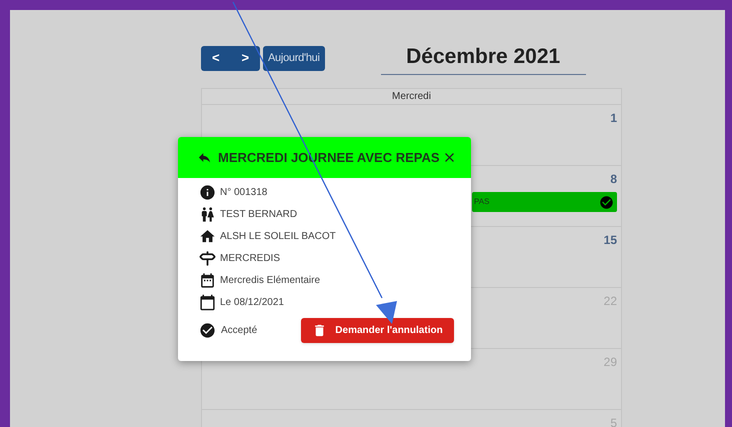  I want to click on today-button: Aujourd'hui, so click(294, 58).